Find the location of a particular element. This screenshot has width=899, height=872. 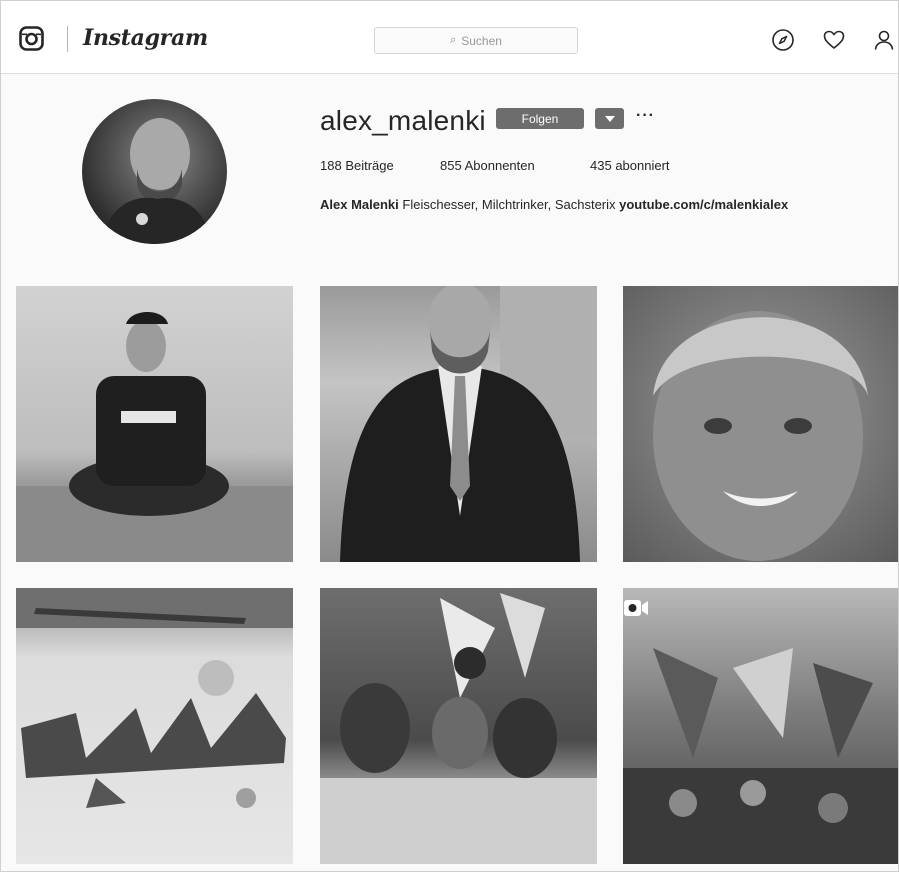

search-placeholder: Suchen is located at coordinates (481, 40).